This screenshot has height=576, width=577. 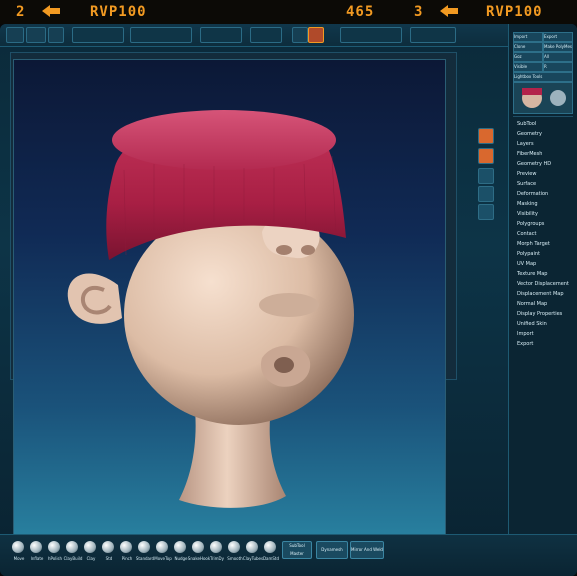 I want to click on menu-deformation: Deformation, so click(x=545, y=194).